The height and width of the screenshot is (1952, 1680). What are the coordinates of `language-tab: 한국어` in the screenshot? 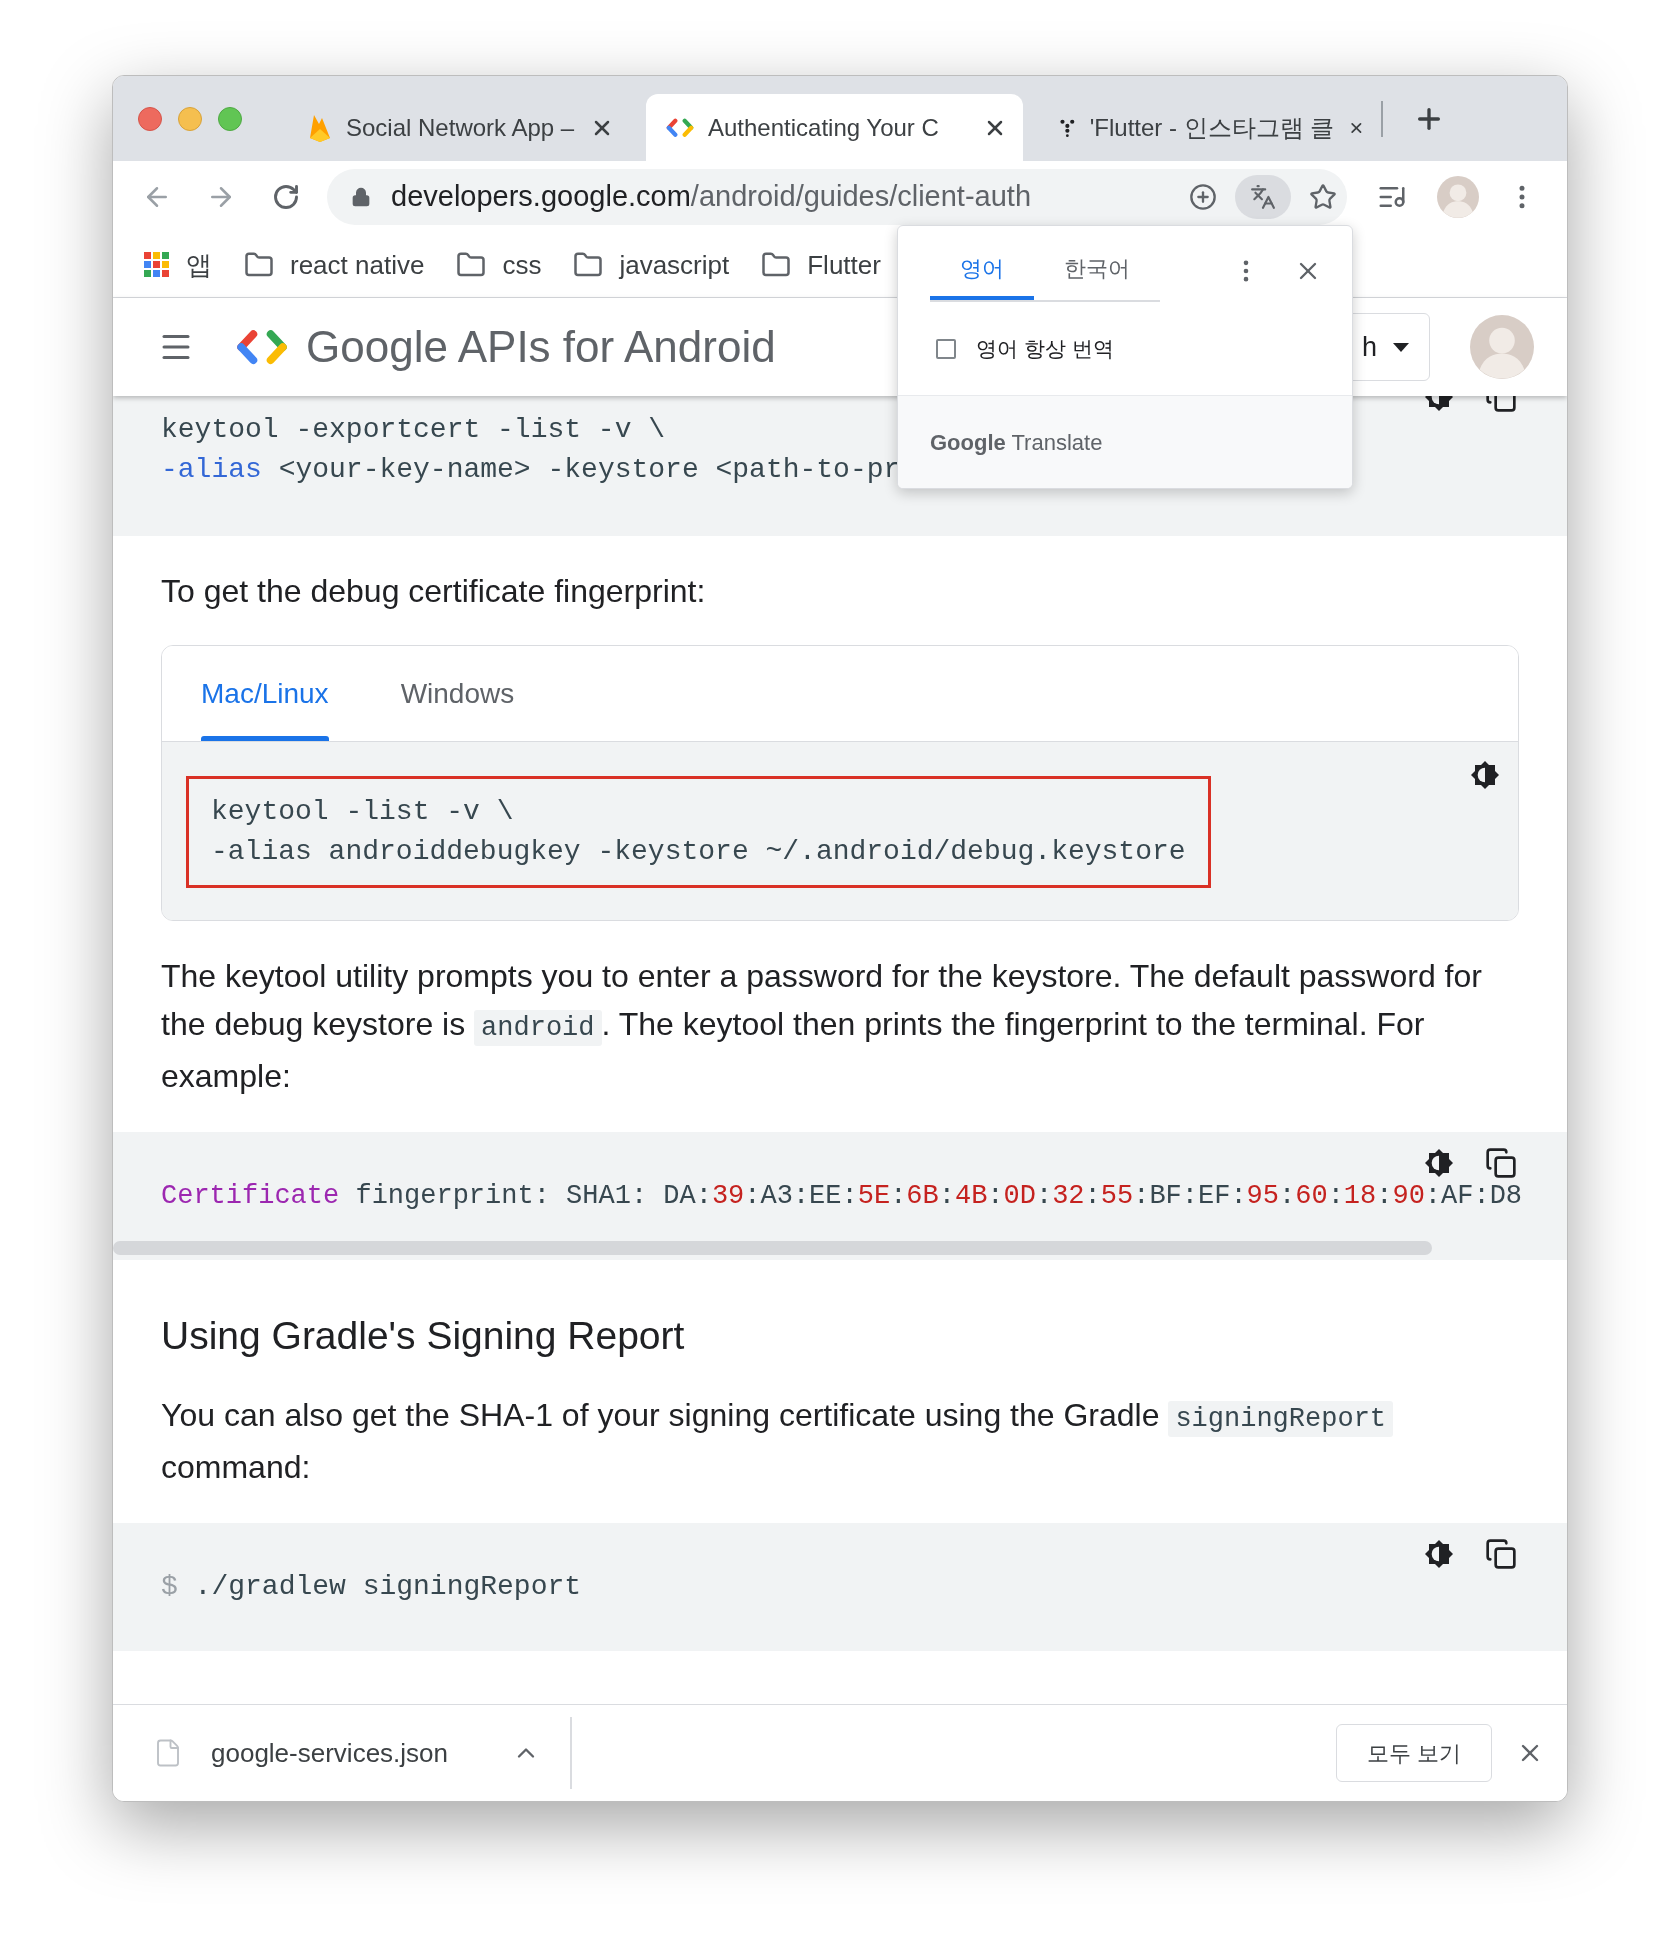 It's located at (1097, 270).